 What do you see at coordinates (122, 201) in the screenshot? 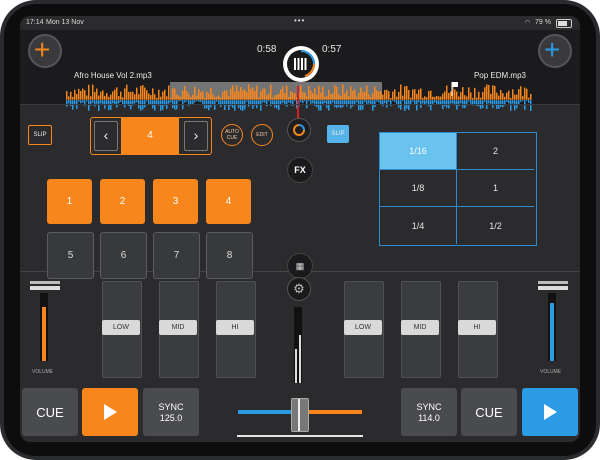
I see `hot-cue-pad: 2` at bounding box center [122, 201].